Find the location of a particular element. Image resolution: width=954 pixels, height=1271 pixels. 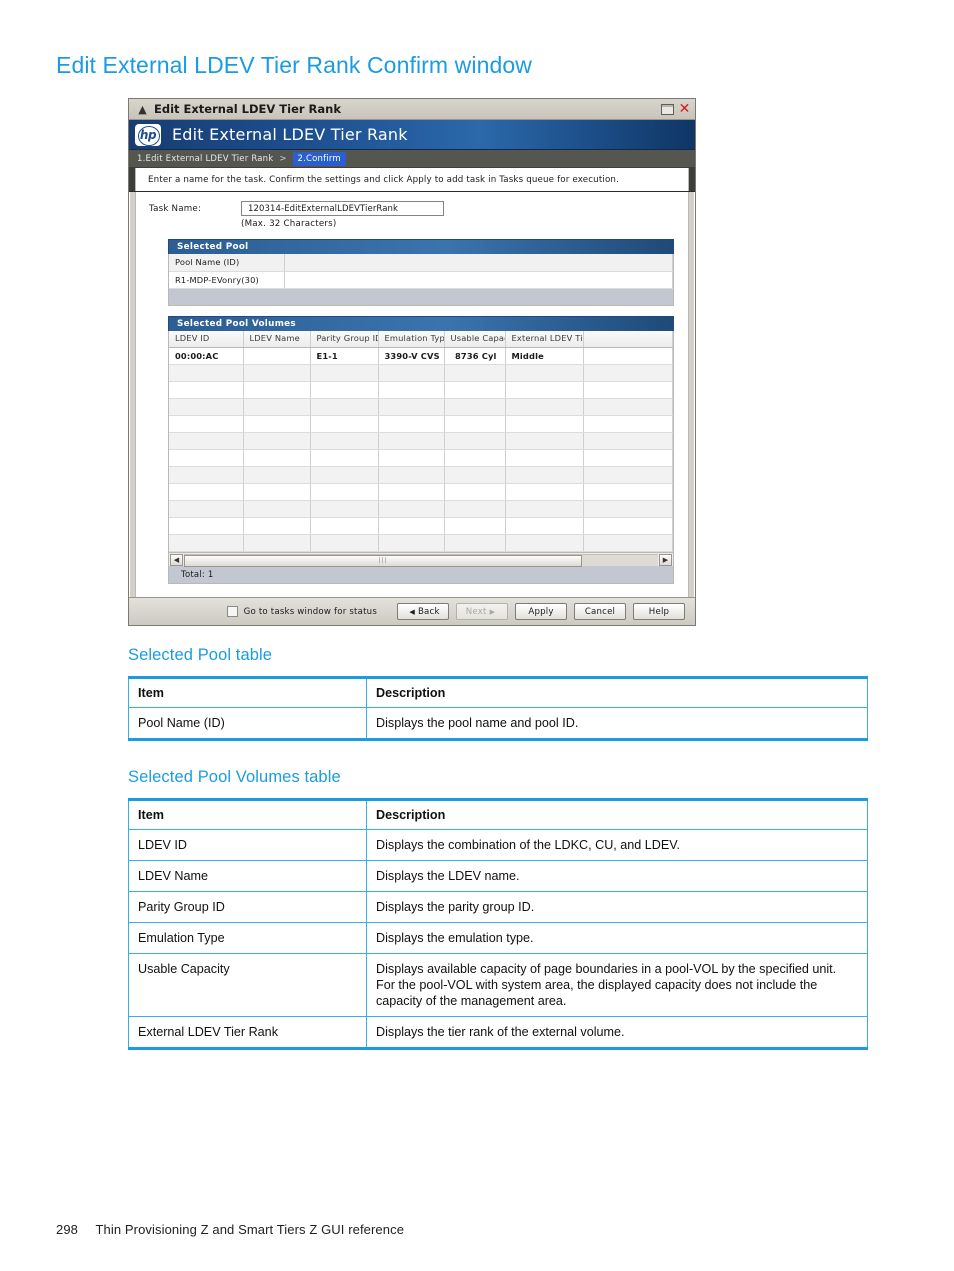

scrollbar-track: ||| is located at coordinates (421, 560).